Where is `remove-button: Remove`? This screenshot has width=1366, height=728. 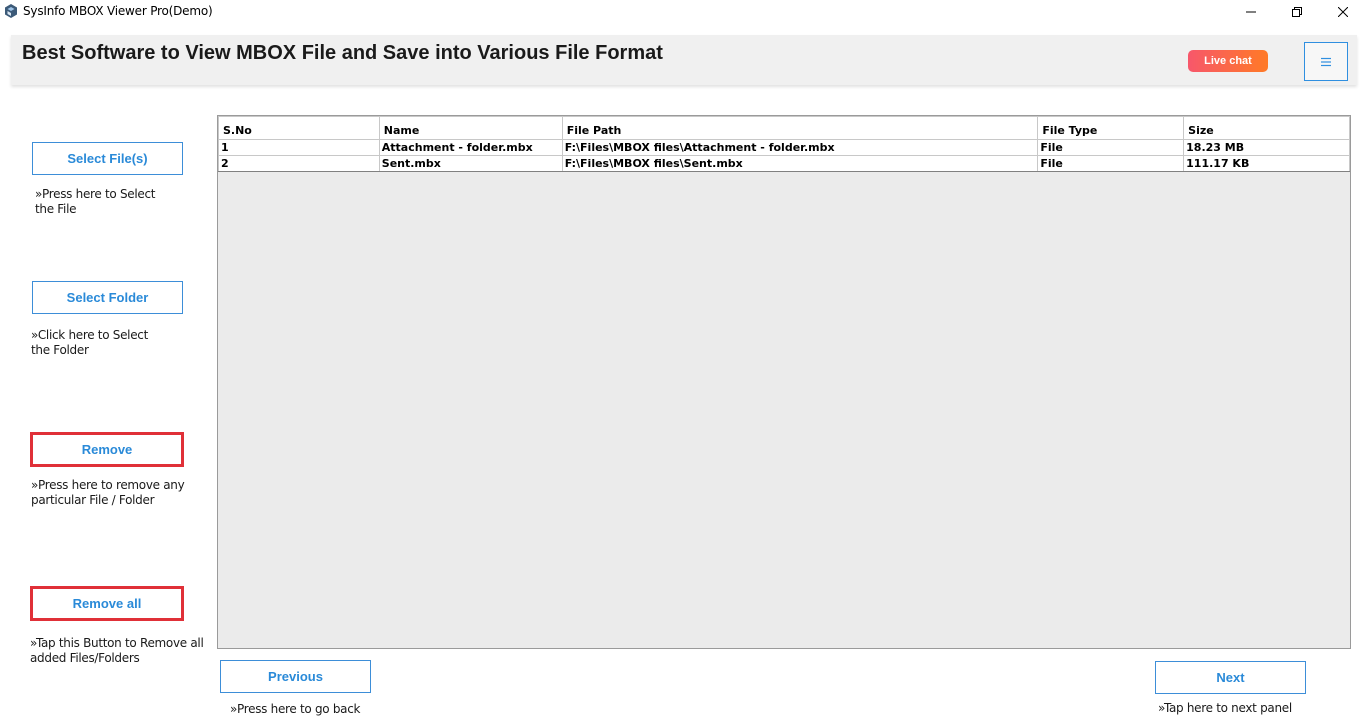 remove-button: Remove is located at coordinates (107, 449).